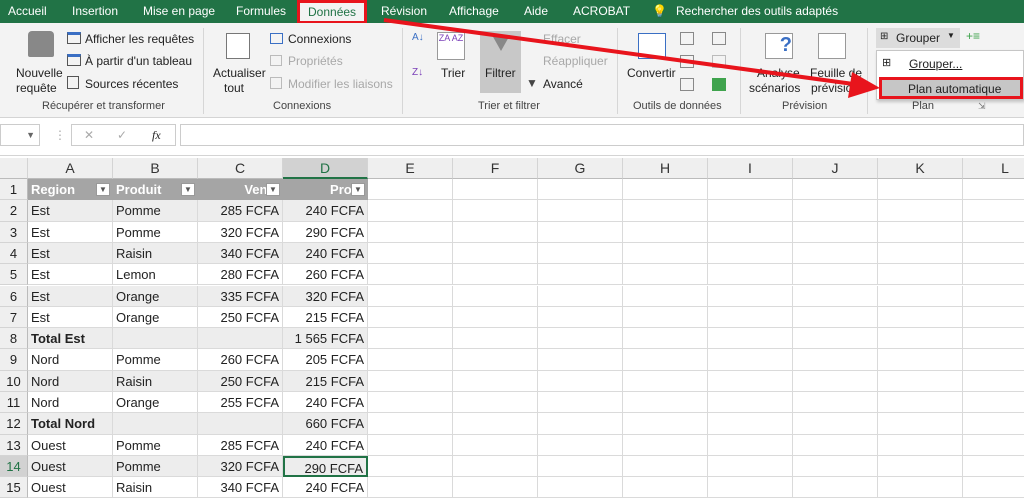  I want to click on table-cell: 285 FCFA, so click(240, 445).